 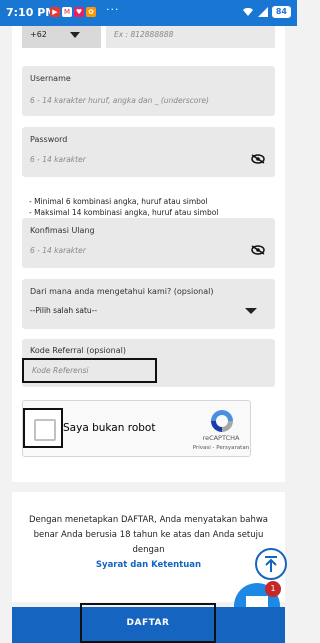 What do you see at coordinates (58, 159) in the screenshot?
I see `password-placeholder: 6 - 14 karakter` at bounding box center [58, 159].